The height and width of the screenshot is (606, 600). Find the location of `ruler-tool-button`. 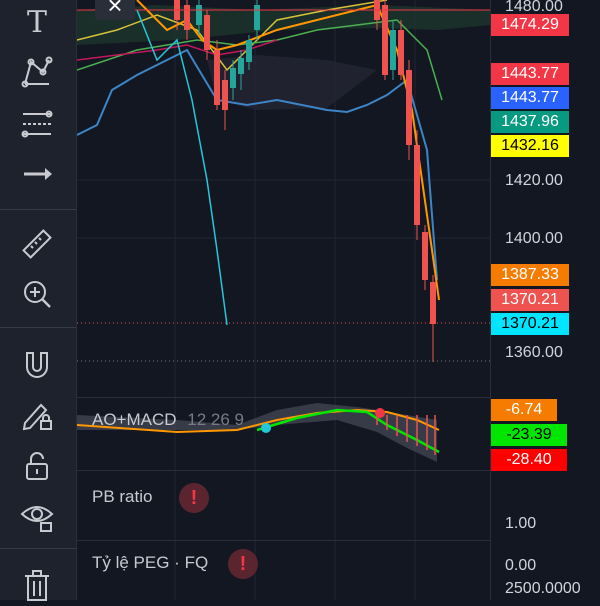

ruler-tool-button is located at coordinates (37, 244).